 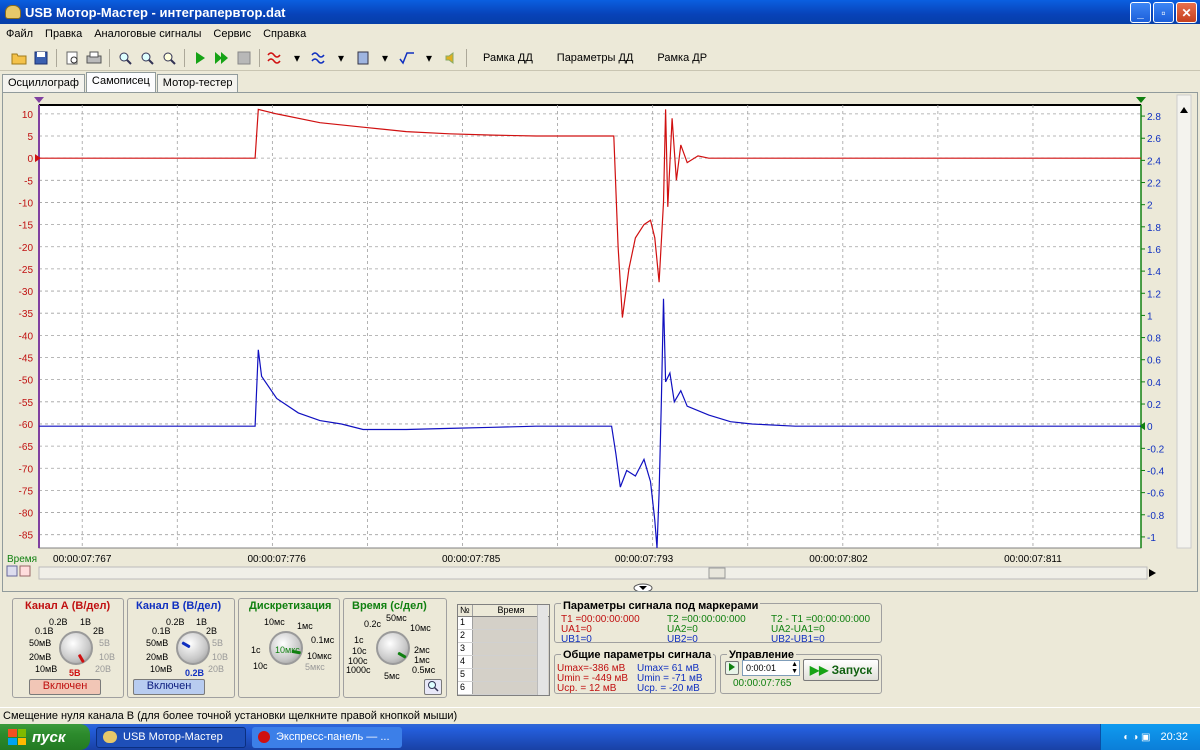 What do you see at coordinates (794, 668) in the screenshot?
I see `spin-arrows-icon: ▲ ▼` at bounding box center [794, 668].